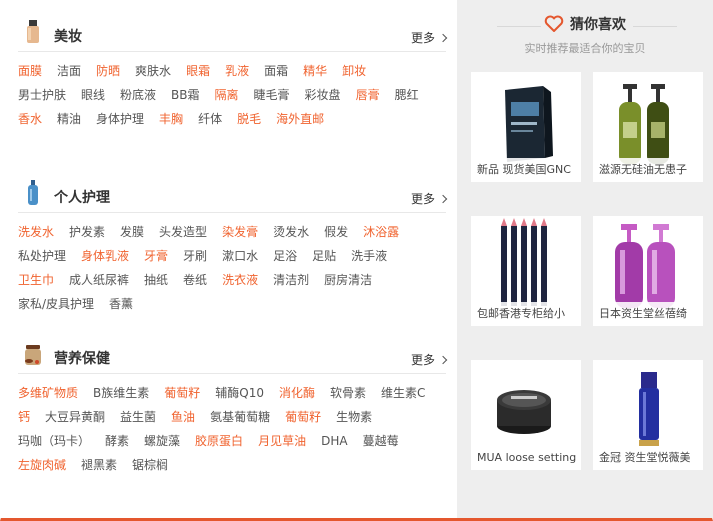 This screenshot has width=713, height=521. Describe the element at coordinates (526, 271) in the screenshot. I see `product-card: 包邮香港专柜给小` at that location.